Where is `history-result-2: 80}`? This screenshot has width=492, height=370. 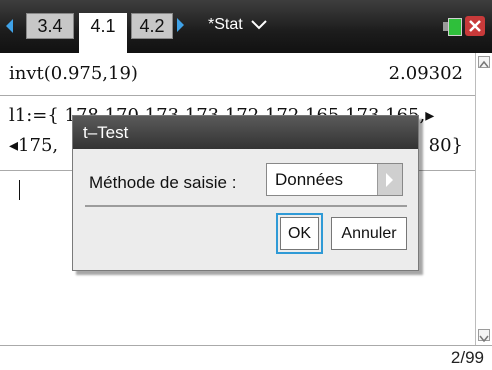
history-result-2: 80} is located at coordinates (445, 145).